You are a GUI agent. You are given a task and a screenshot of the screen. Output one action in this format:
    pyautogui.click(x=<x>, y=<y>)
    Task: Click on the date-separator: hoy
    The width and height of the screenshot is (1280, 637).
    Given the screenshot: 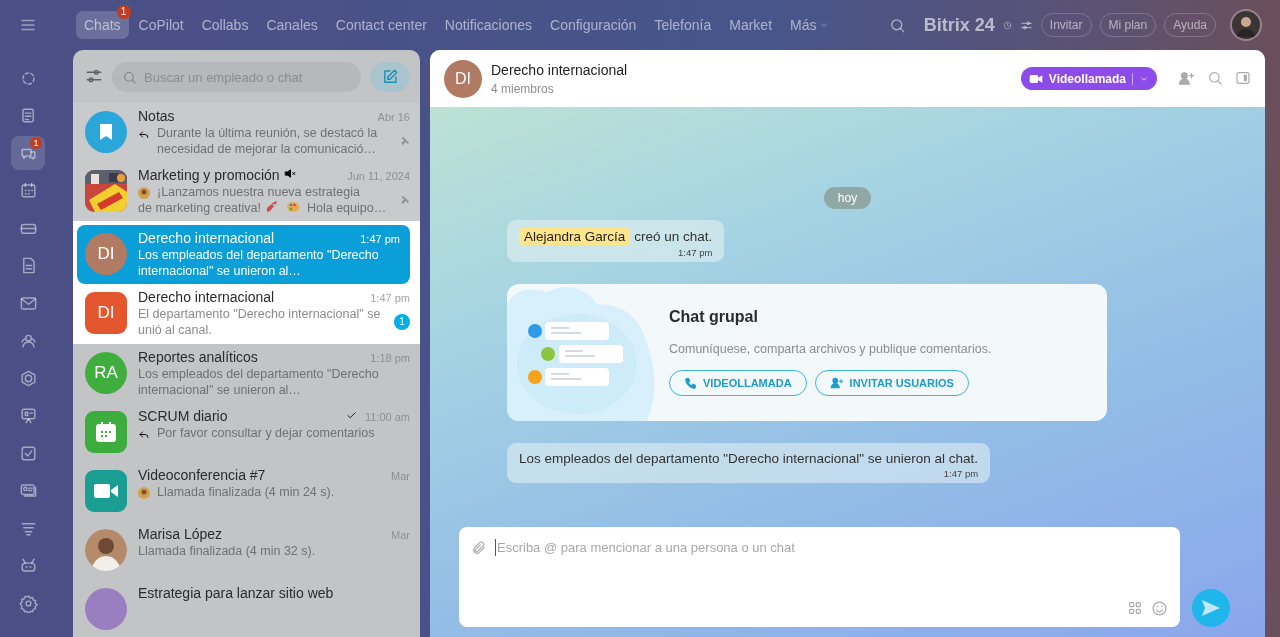 What is the action you would take?
    pyautogui.click(x=847, y=198)
    